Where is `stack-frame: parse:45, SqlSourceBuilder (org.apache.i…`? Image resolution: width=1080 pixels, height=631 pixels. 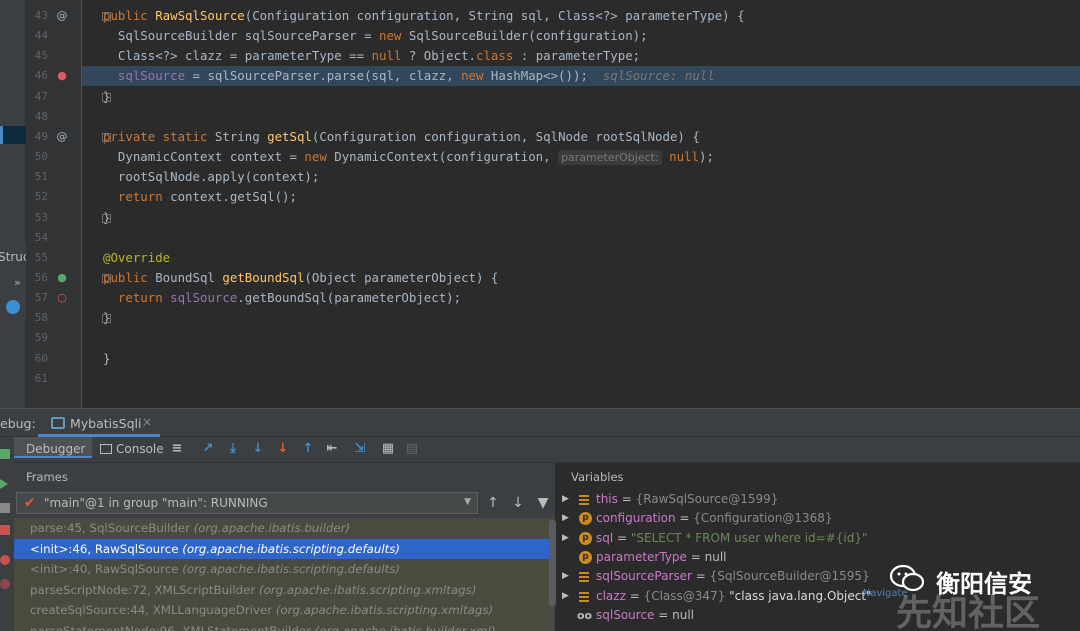 stack-frame: parse:45, SqlSourceBuilder (org.apache.i… is located at coordinates (284, 528).